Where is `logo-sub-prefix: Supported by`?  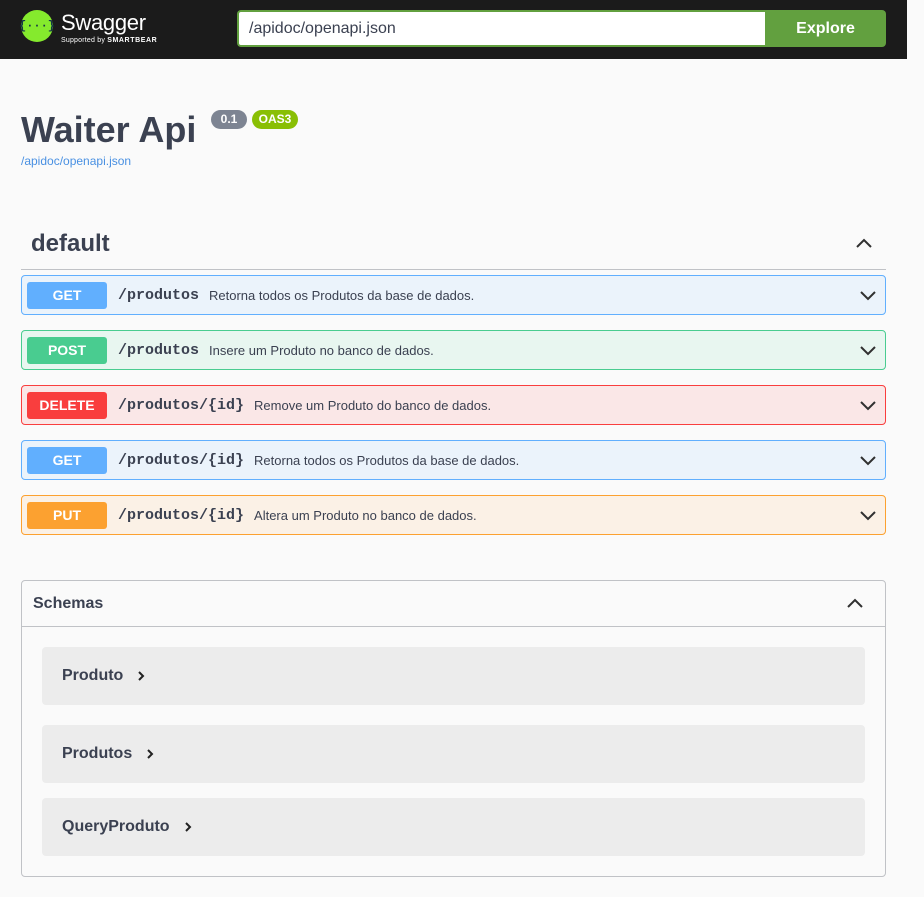
logo-sub-prefix: Supported by is located at coordinates (83, 40).